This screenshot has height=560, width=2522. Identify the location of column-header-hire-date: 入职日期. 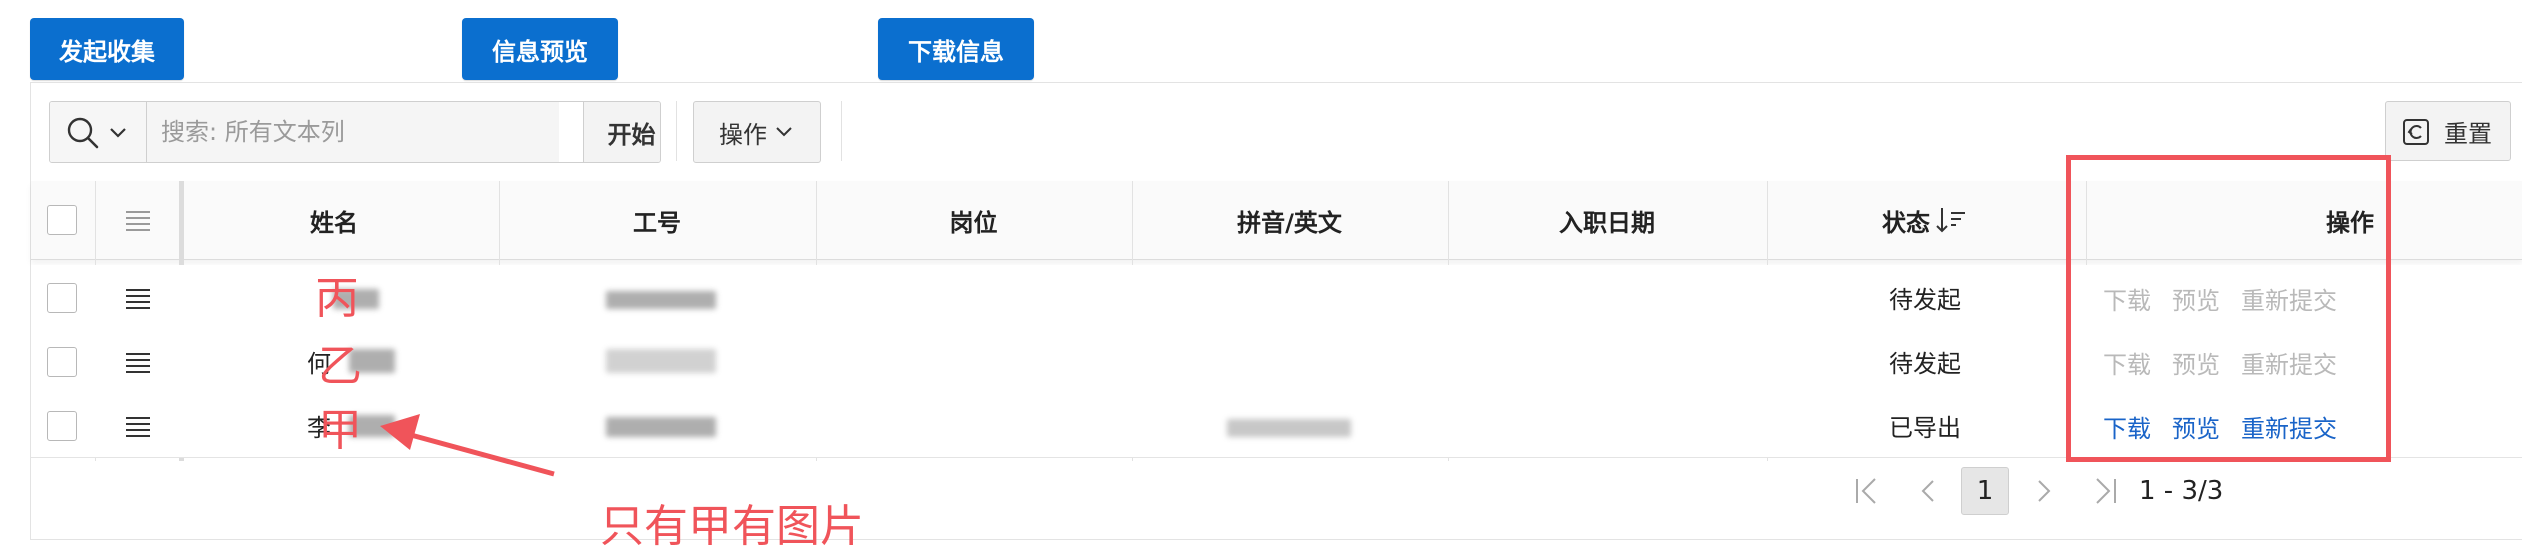
(1607, 220).